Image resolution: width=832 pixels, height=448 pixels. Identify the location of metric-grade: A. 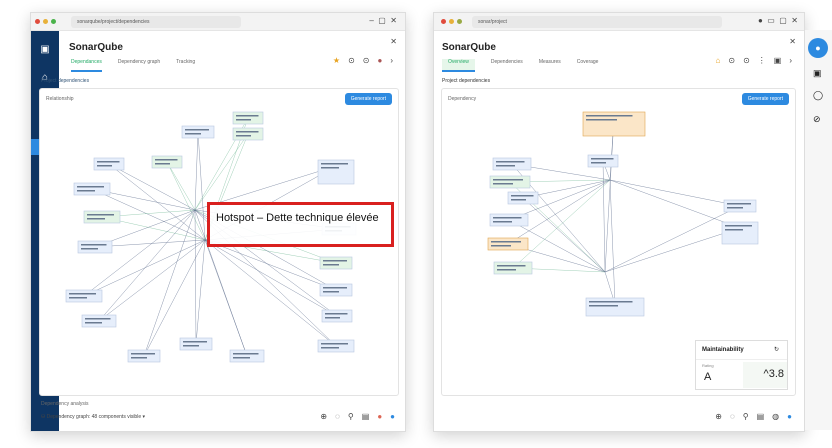
(708, 377).